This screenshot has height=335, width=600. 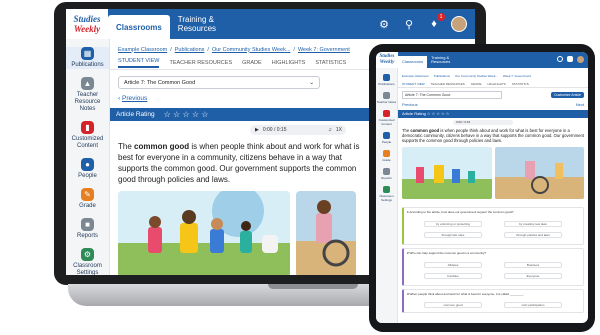 I want to click on sidebar-item-reports: ■ Reports, so click(x=87, y=229).